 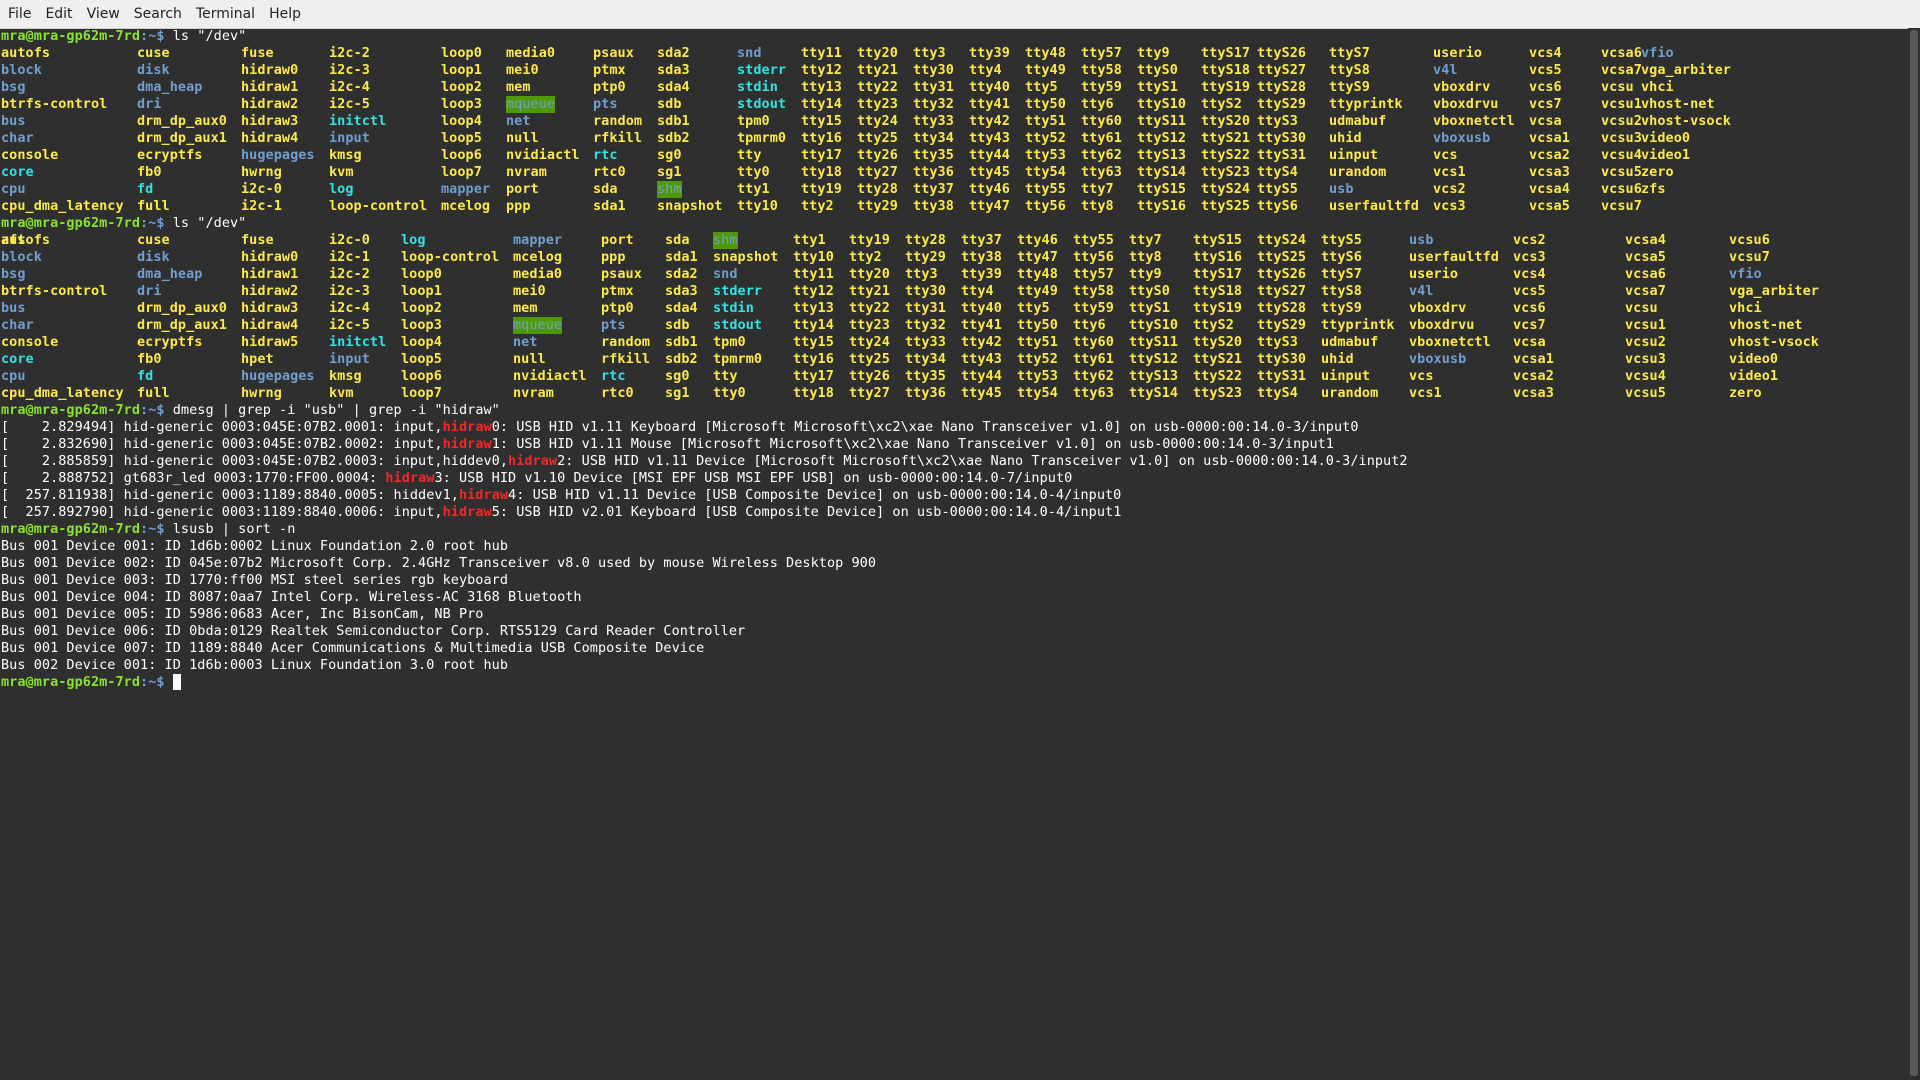 What do you see at coordinates (336, 410) in the screenshot?
I see `command-text: dmesg | grep -i "usb" | grep -i "hidraw"` at bounding box center [336, 410].